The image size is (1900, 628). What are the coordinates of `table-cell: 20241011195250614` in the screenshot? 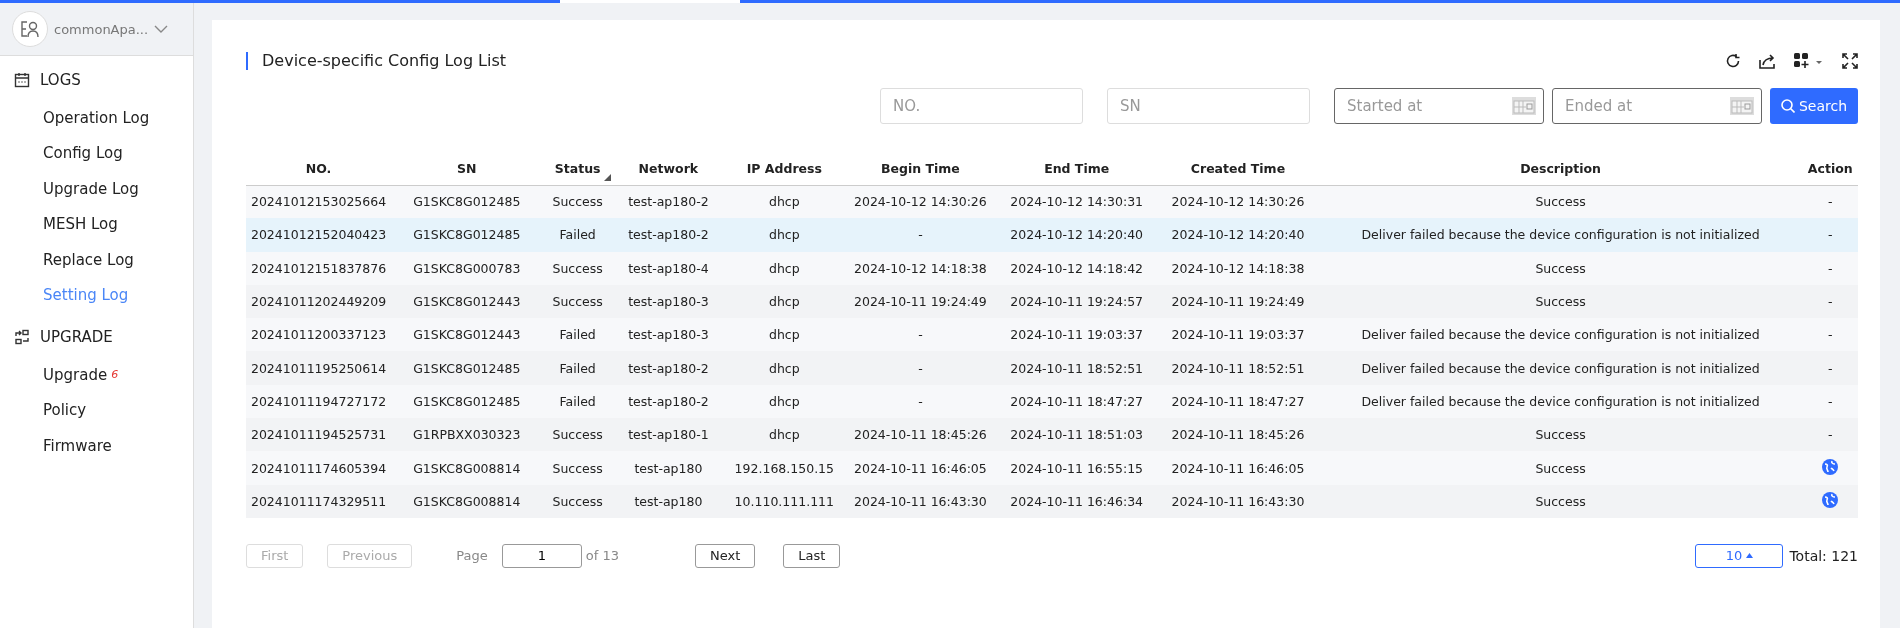 It's located at (319, 368).